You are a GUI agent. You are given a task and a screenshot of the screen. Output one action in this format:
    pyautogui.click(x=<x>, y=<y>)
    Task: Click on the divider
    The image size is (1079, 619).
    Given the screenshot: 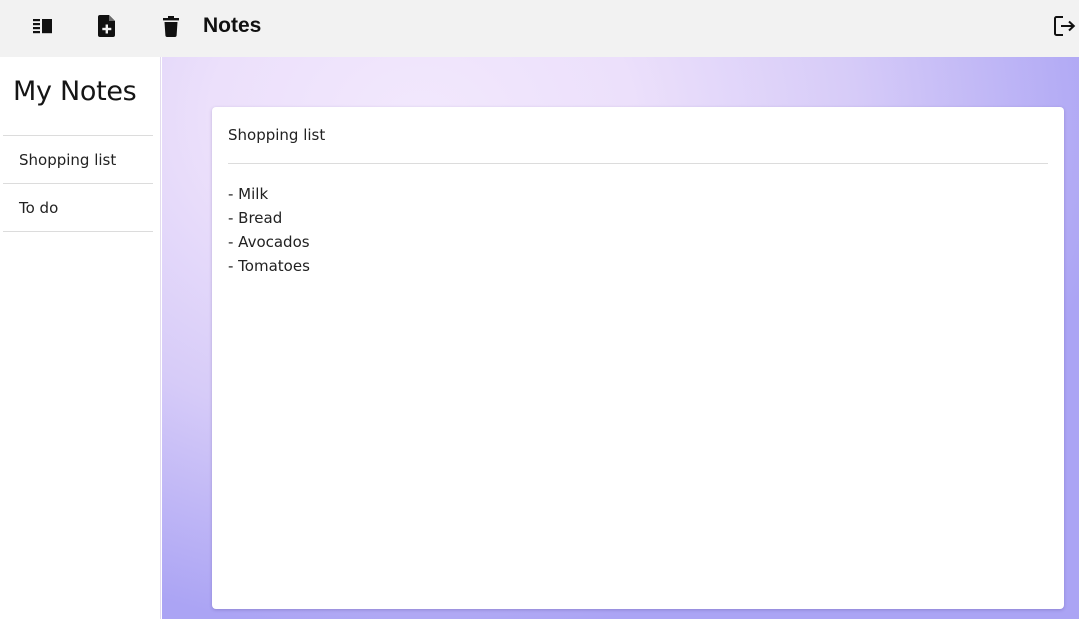 What is the action you would take?
    pyautogui.click(x=638, y=163)
    